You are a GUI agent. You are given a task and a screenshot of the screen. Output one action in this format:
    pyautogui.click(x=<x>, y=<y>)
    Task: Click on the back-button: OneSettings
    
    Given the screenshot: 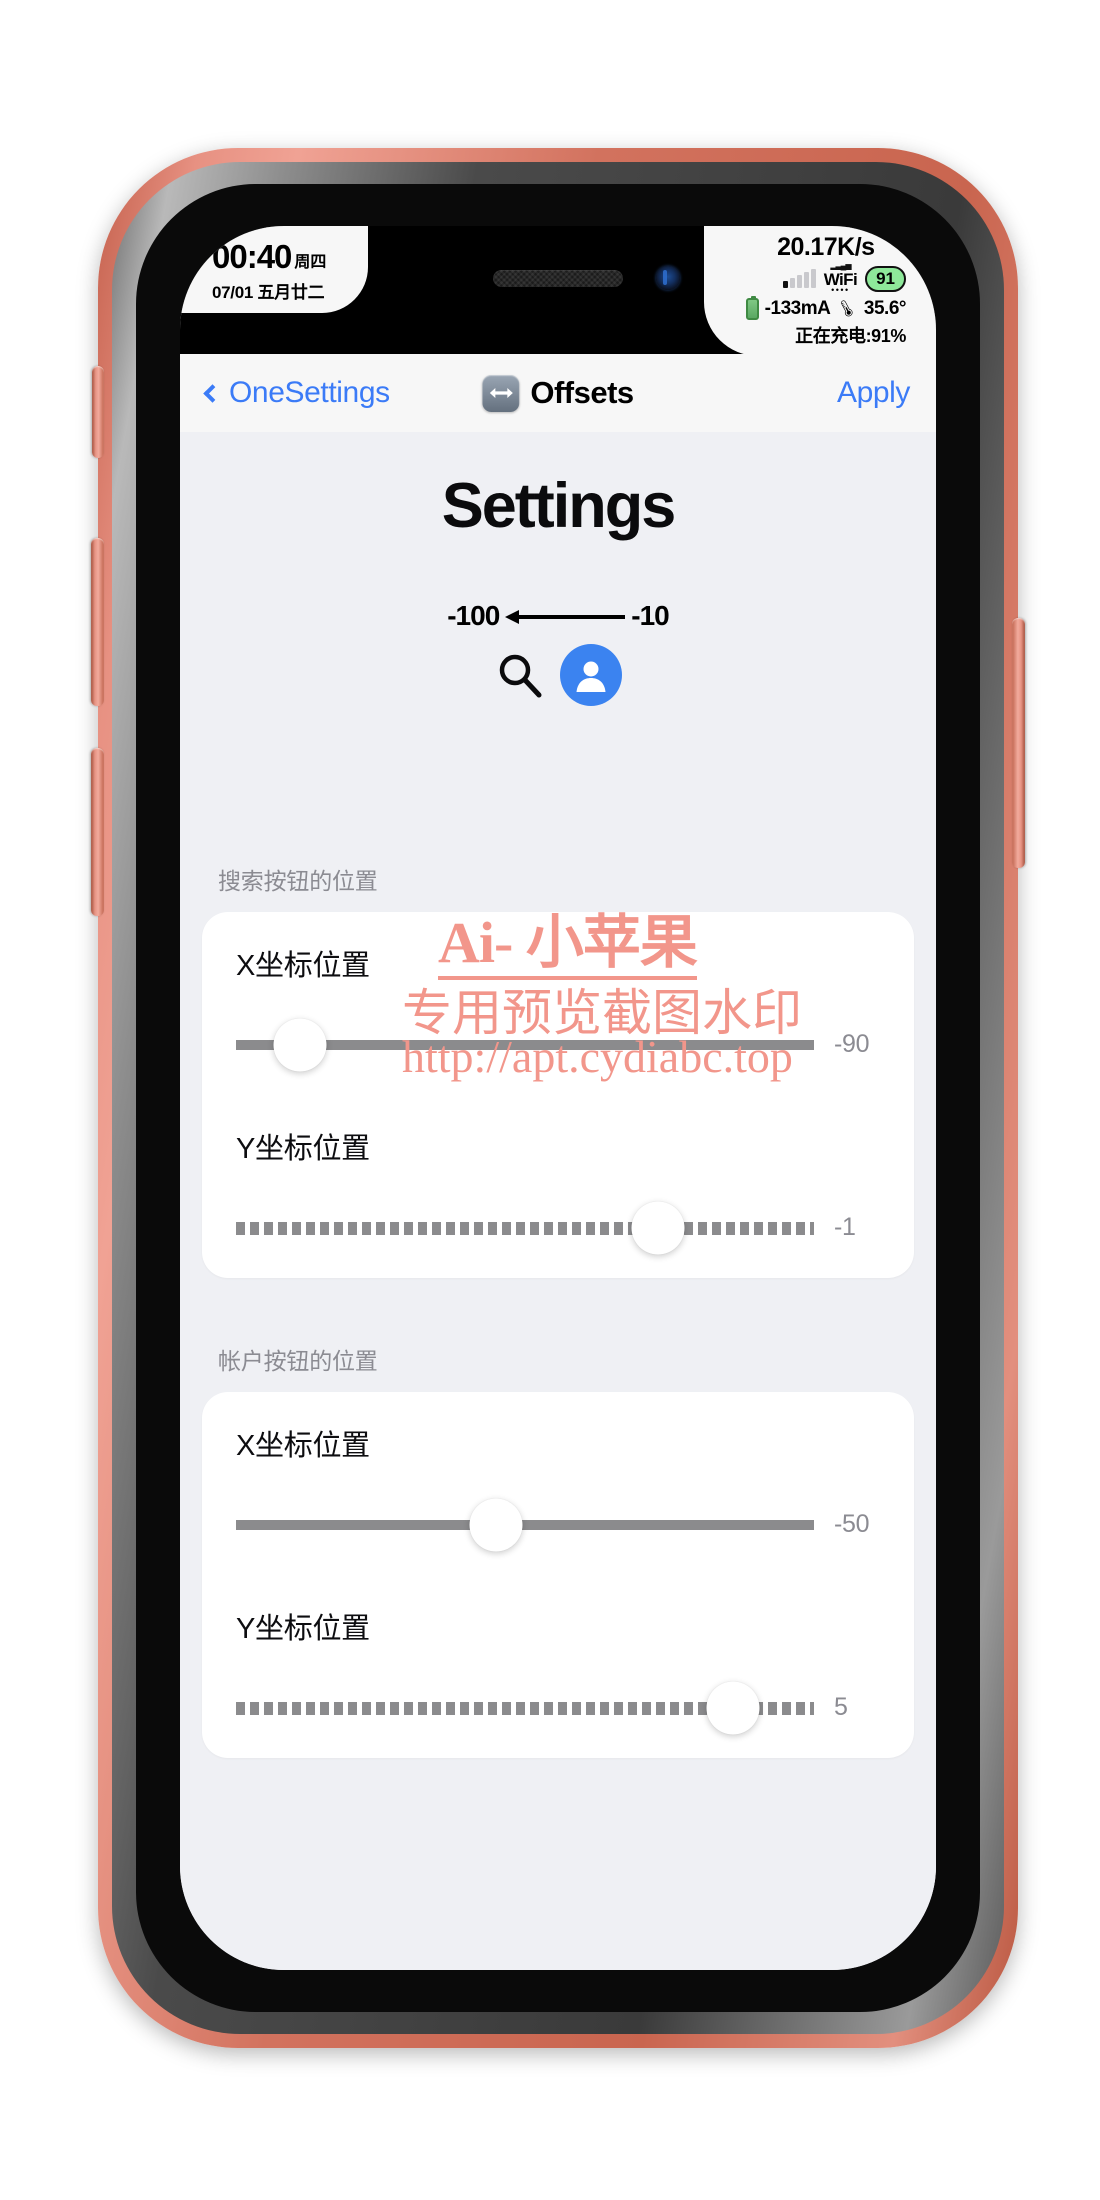 What is the action you would take?
    pyautogui.click(x=296, y=393)
    